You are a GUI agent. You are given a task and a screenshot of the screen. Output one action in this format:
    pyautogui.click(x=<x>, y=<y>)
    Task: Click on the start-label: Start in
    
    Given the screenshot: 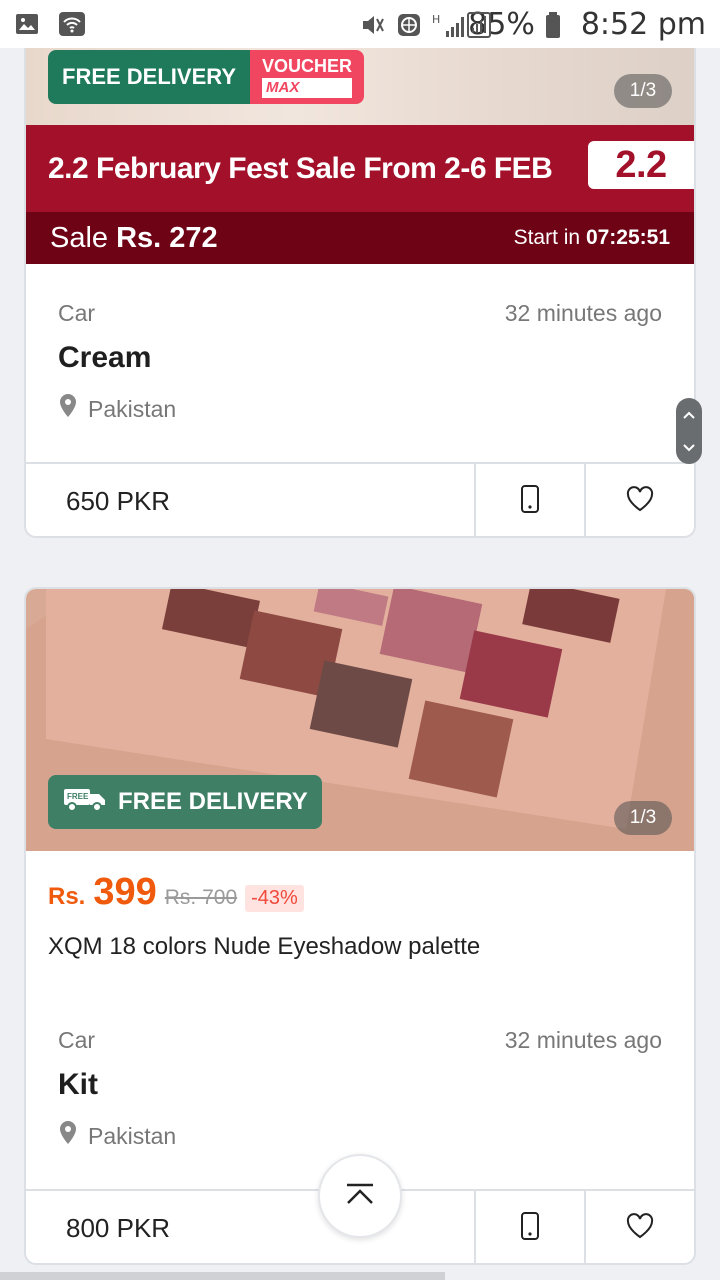 What is the action you would take?
    pyautogui.click(x=547, y=237)
    